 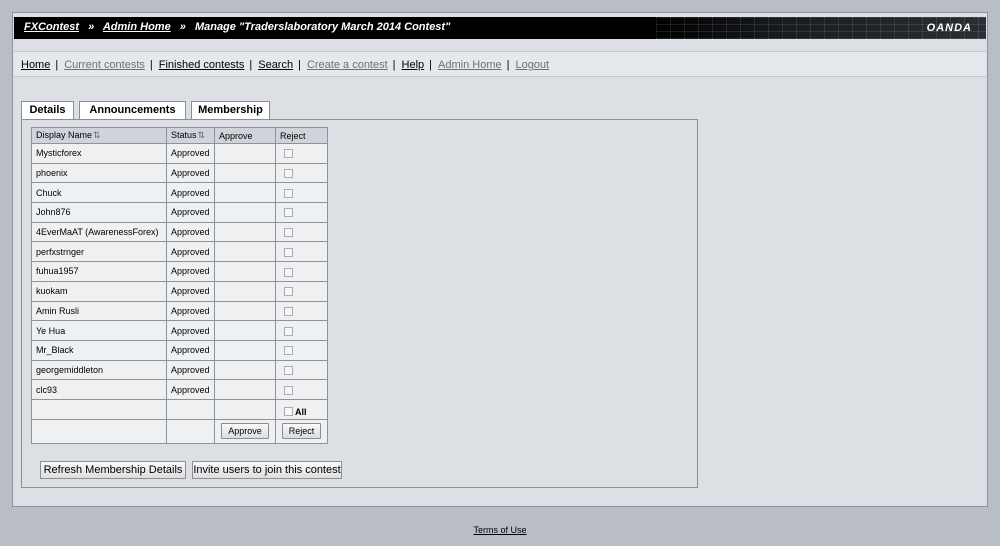 What do you see at coordinates (202, 65) in the screenshot?
I see `nav-finished-contests-link: Finished contests` at bounding box center [202, 65].